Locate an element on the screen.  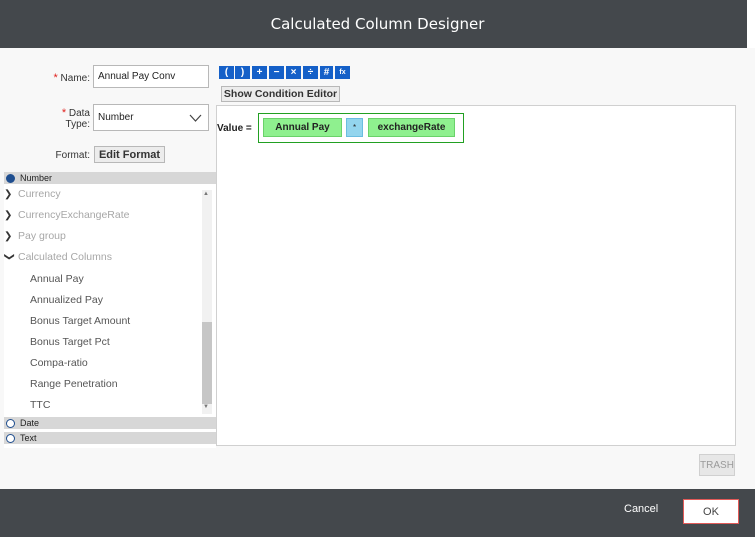
group-date: Date is located at coordinates (110, 423).